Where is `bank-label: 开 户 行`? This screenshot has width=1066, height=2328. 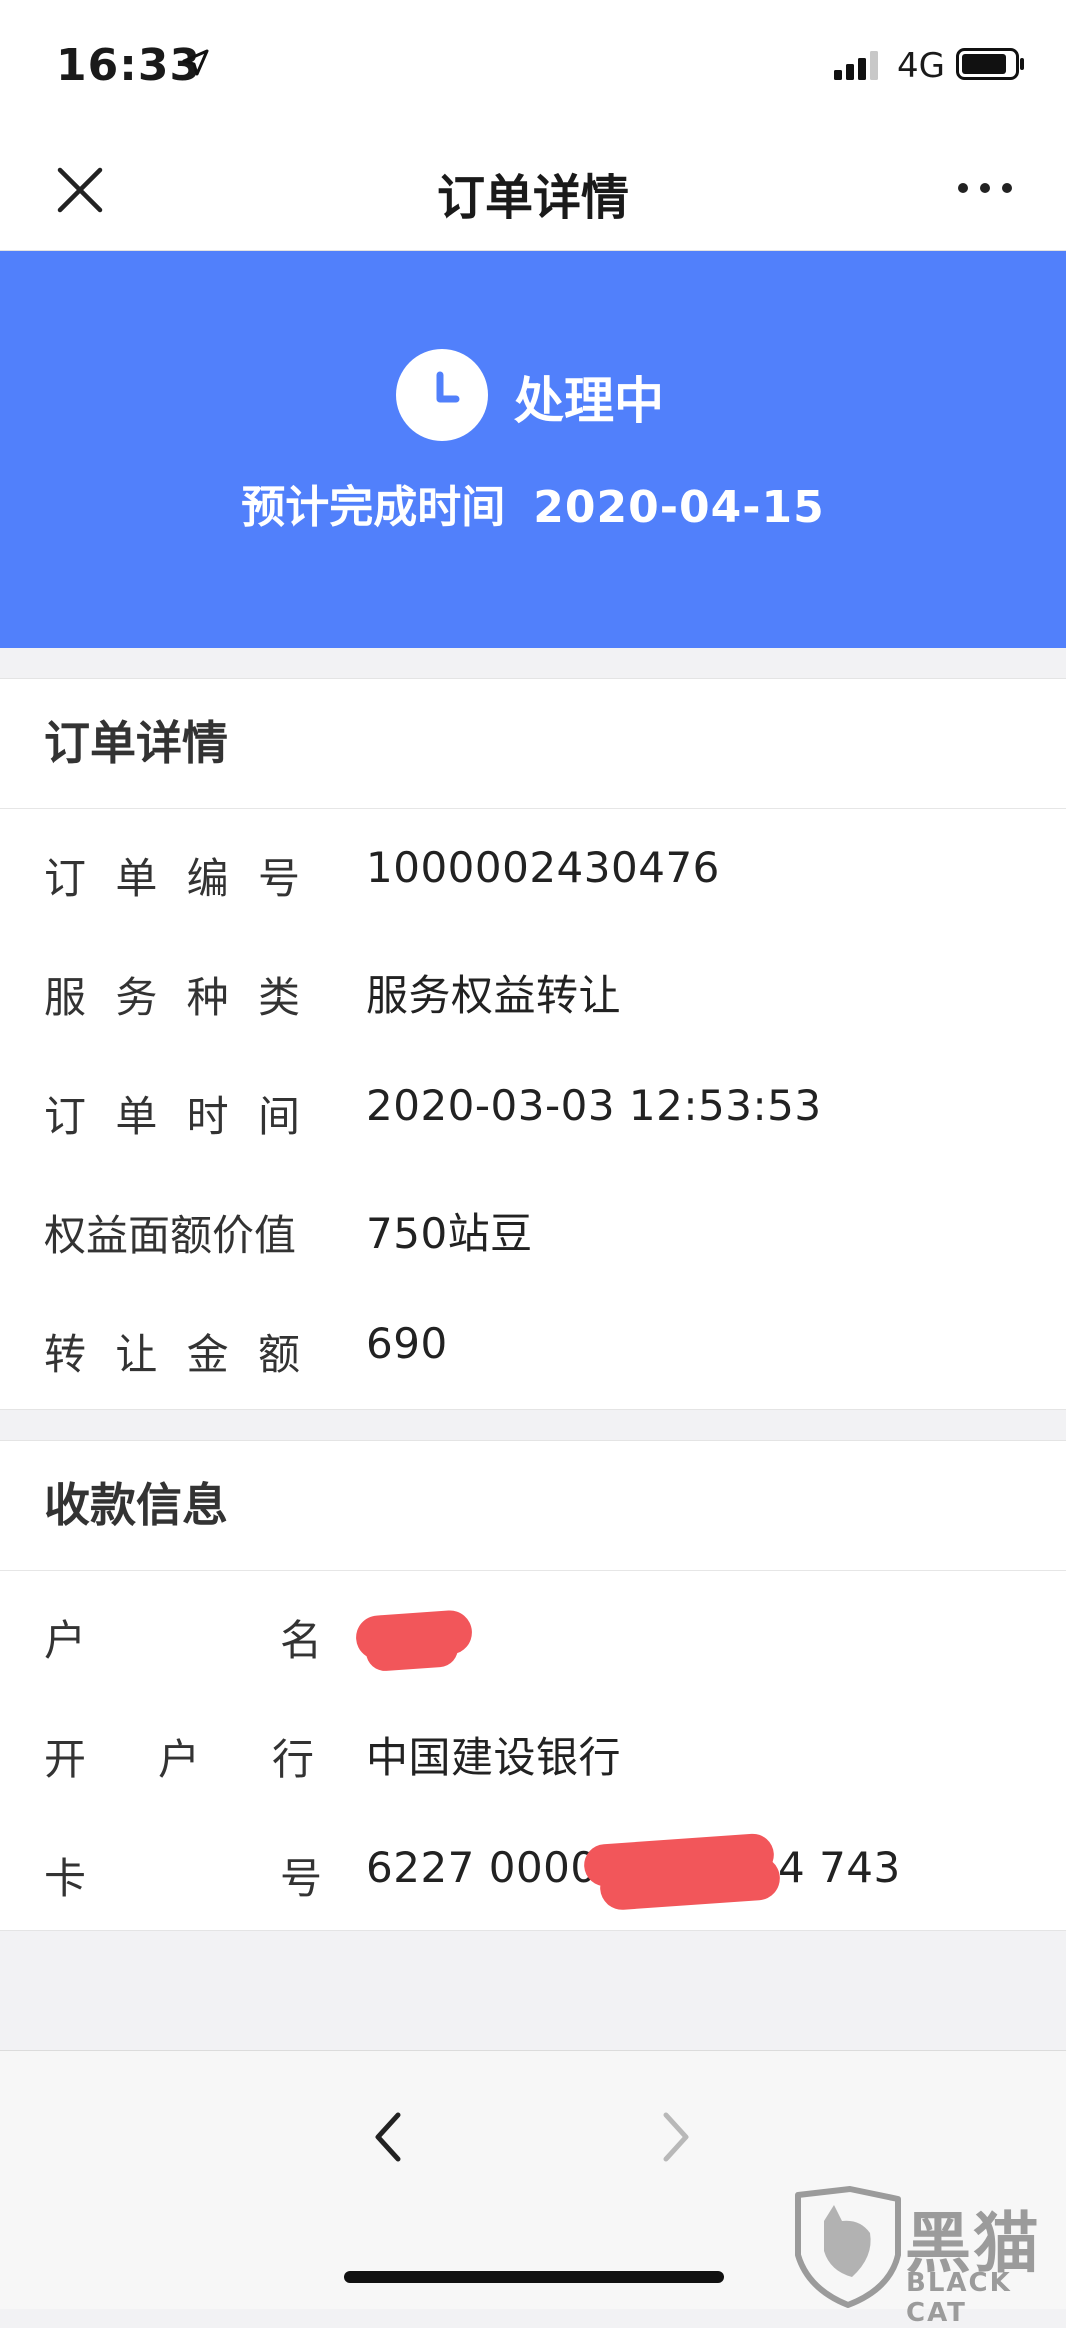
bank-label: 开 户 行 is located at coordinates (179, 1759).